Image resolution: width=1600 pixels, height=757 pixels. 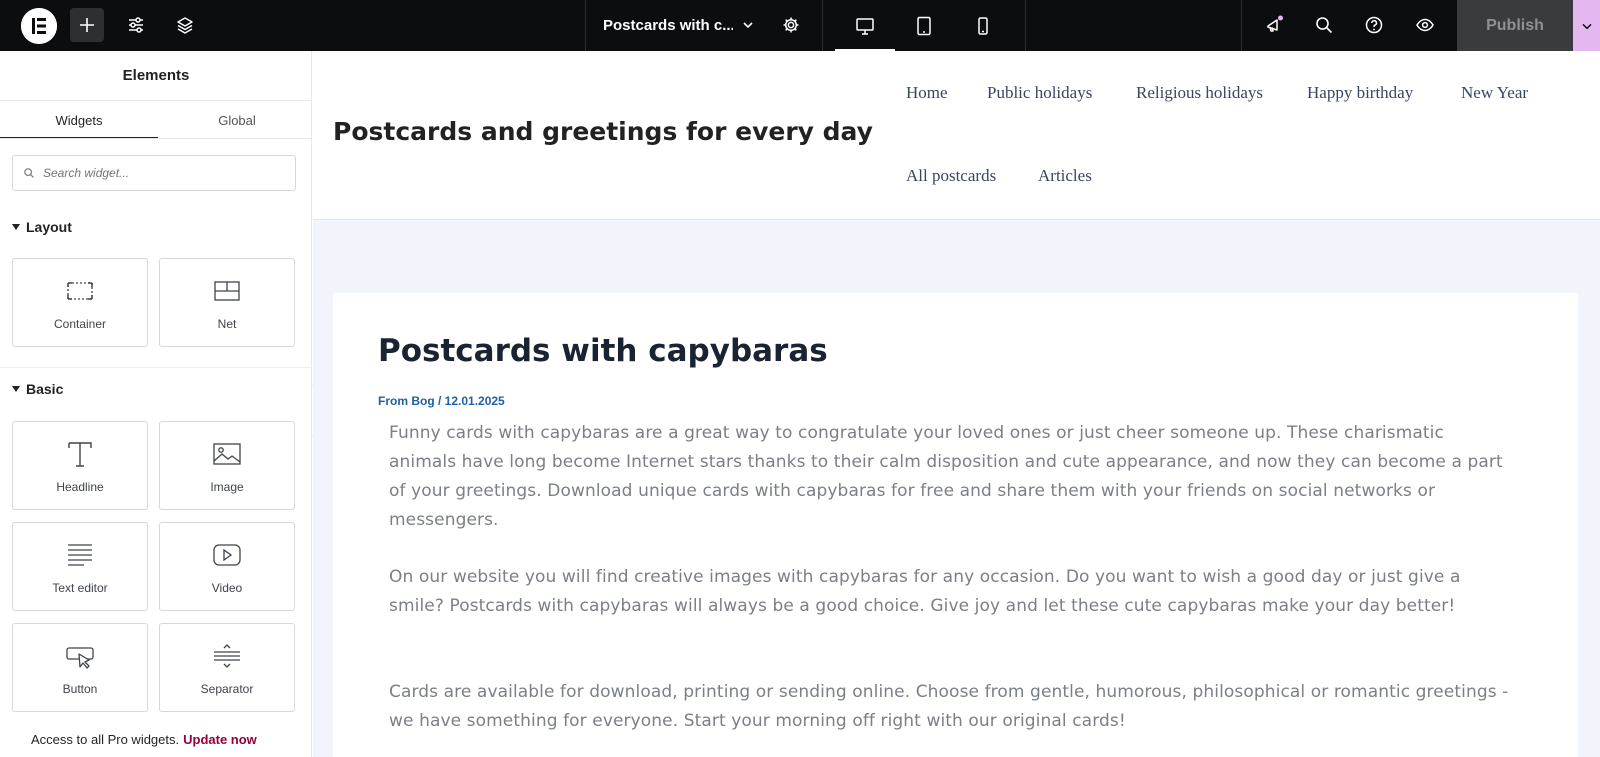 I want to click on panel-title: Elements, so click(x=155, y=76).